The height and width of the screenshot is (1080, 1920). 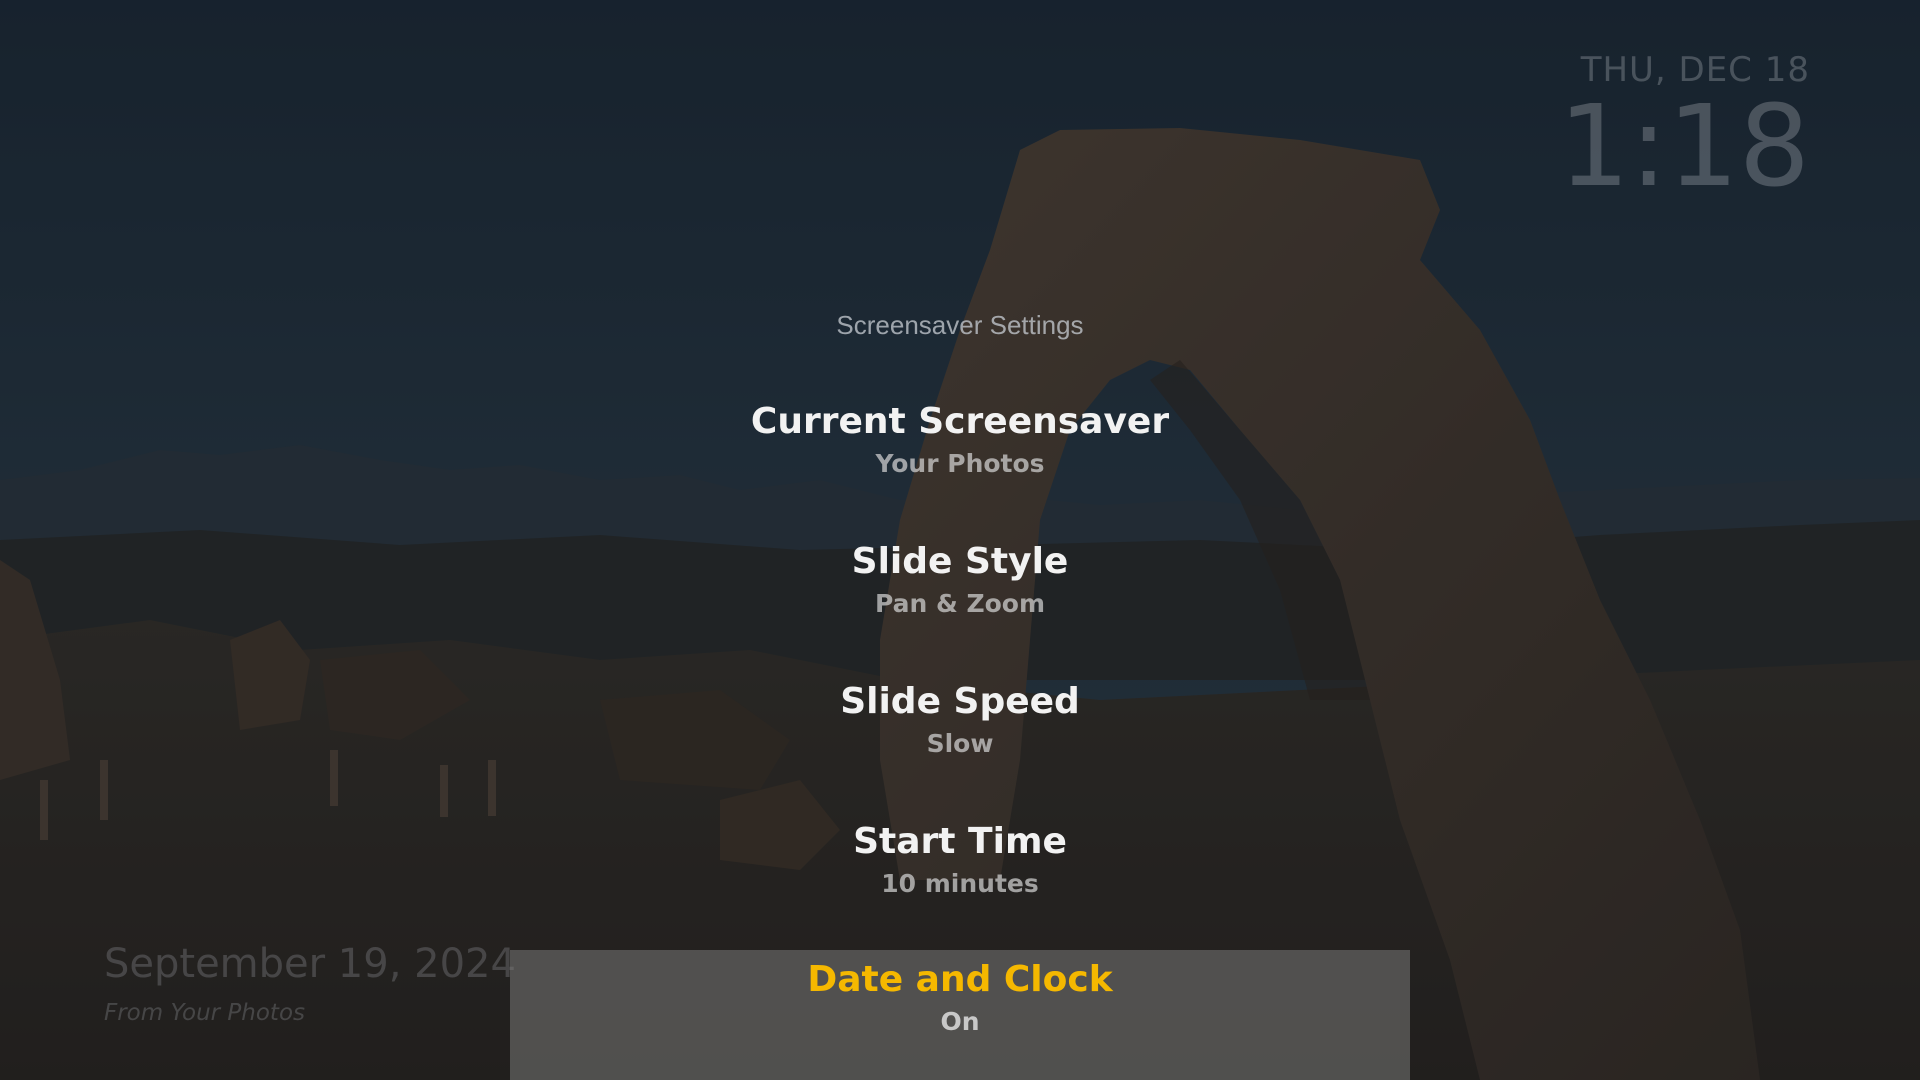 What do you see at coordinates (960, 1021) in the screenshot?
I see `menu-item-value: On` at bounding box center [960, 1021].